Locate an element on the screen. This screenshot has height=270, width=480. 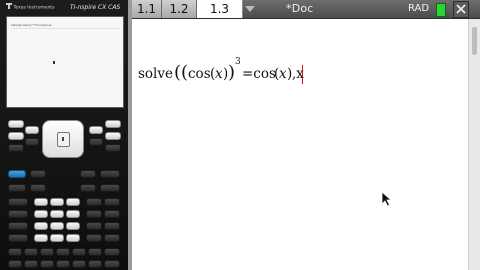
key-alpha-h is located at coordinates (15, 264).